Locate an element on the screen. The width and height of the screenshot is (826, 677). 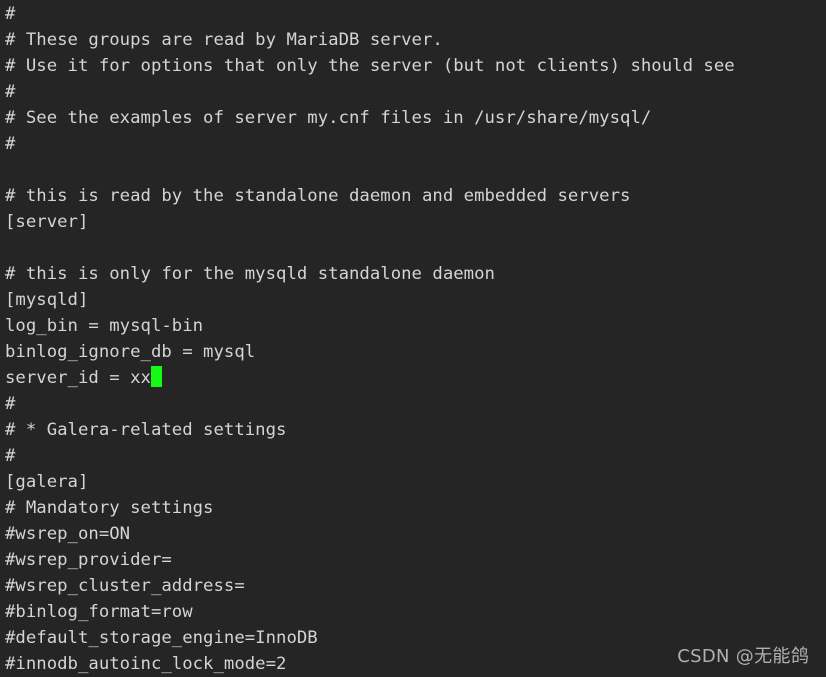
code-line-server-id-text: server_id = xx is located at coordinates (78, 378).